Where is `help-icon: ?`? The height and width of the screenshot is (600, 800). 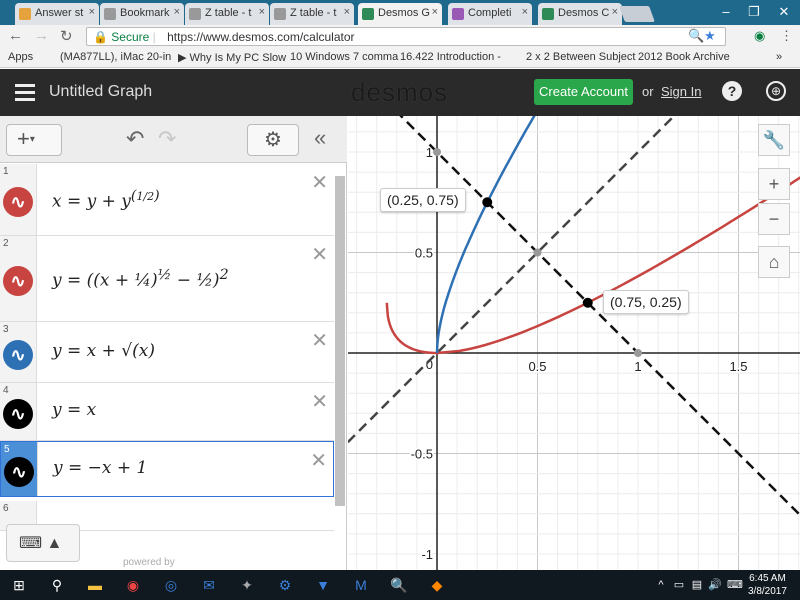
help-icon: ? is located at coordinates (732, 91).